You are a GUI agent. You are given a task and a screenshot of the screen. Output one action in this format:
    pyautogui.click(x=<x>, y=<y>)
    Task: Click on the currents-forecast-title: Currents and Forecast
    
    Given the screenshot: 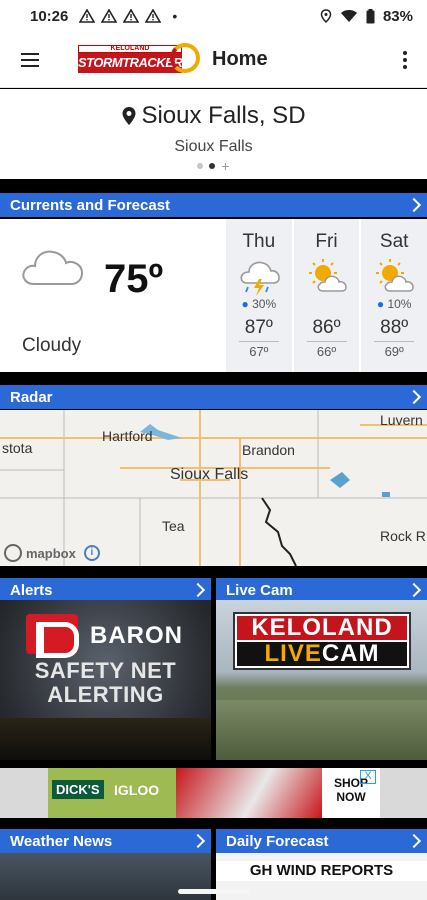 What is the action you would take?
    pyautogui.click(x=90, y=205)
    